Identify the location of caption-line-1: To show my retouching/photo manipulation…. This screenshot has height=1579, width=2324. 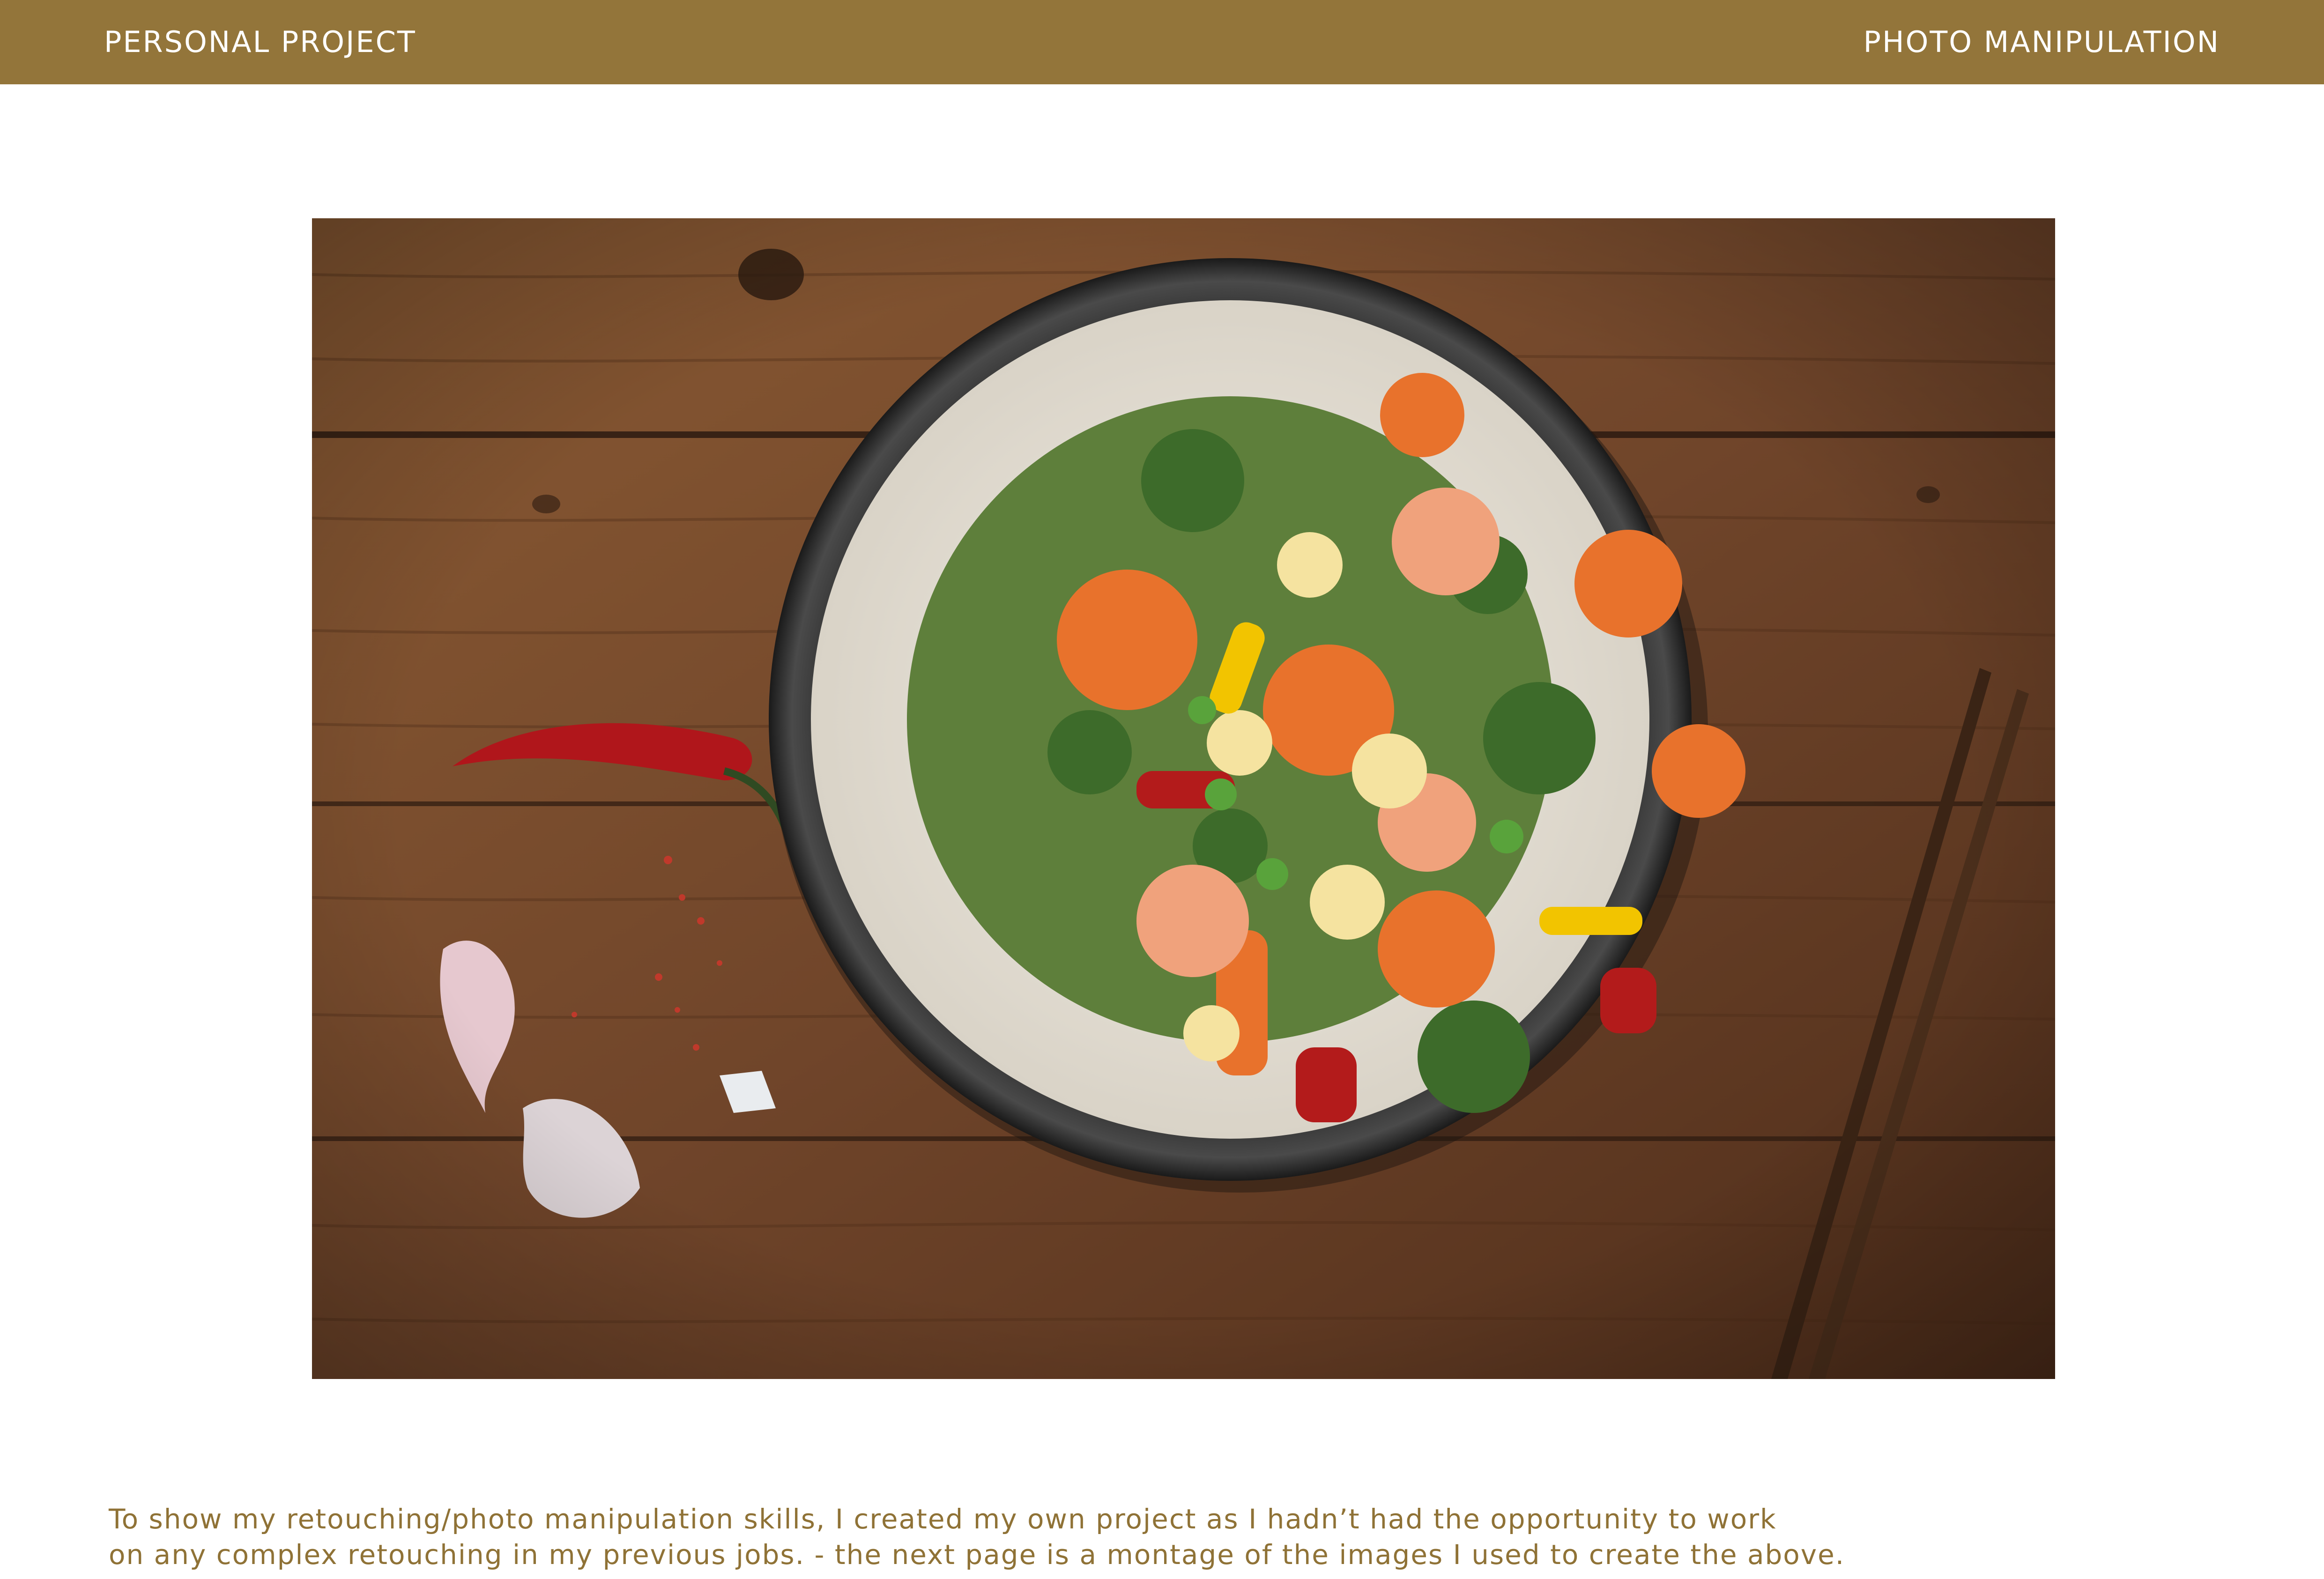
(943, 1519).